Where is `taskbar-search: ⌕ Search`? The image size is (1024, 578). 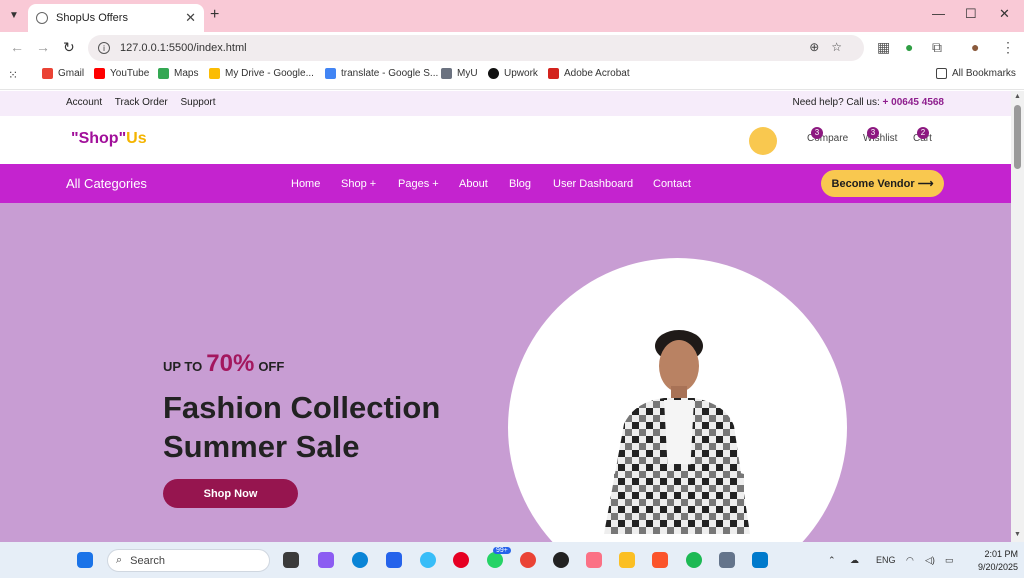
taskbar-search: ⌕ Search is located at coordinates (188, 560).